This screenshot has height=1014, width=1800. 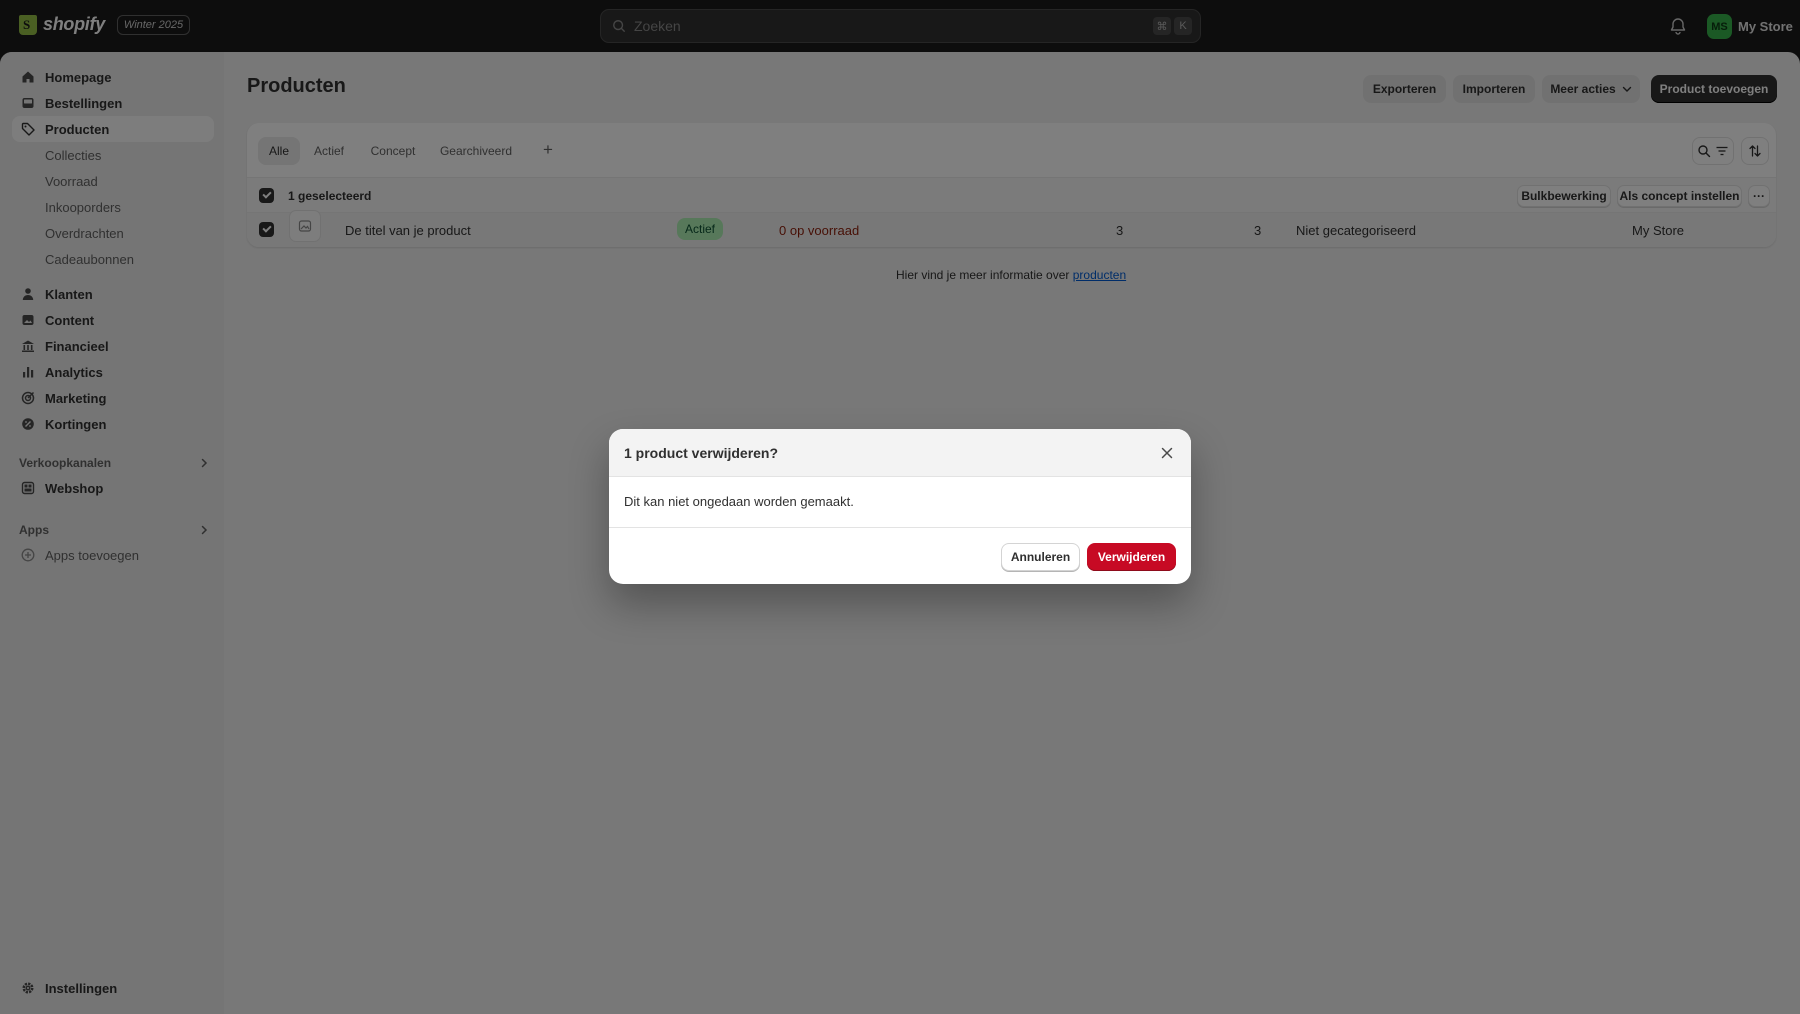 I want to click on modal-title: 1 product verwijderen?, so click(x=701, y=453).